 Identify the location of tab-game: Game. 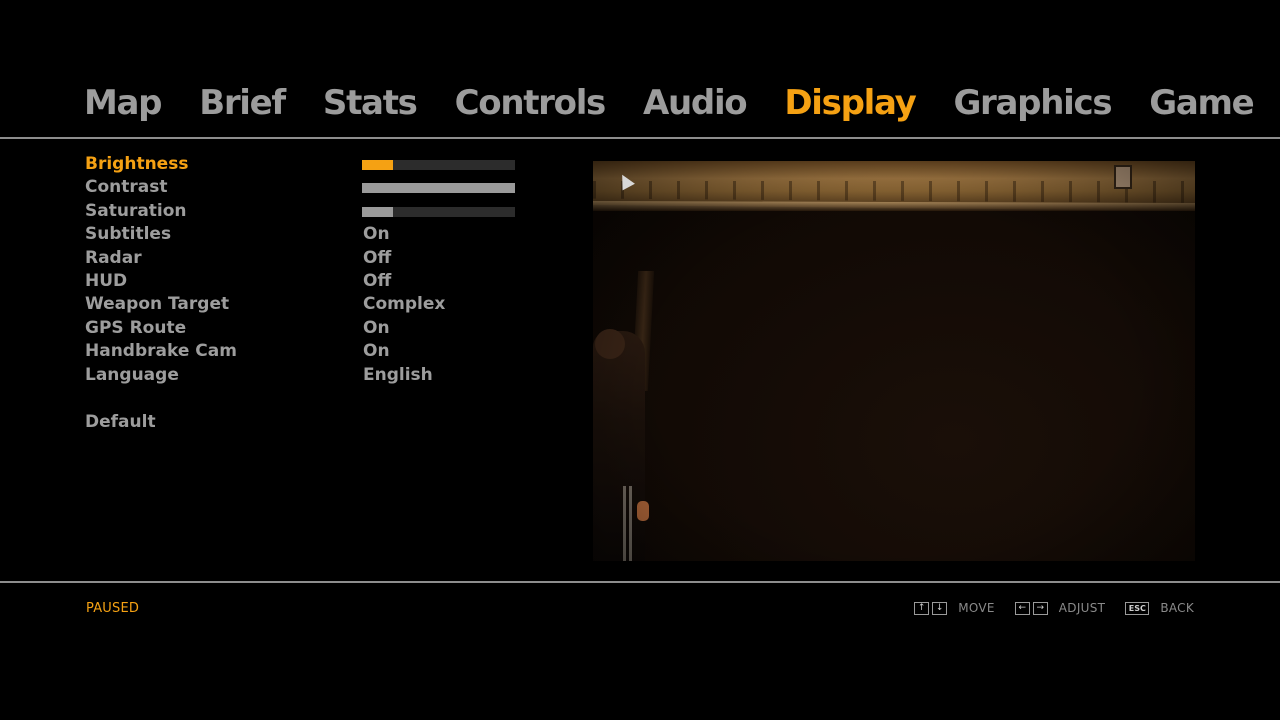
(1201, 103).